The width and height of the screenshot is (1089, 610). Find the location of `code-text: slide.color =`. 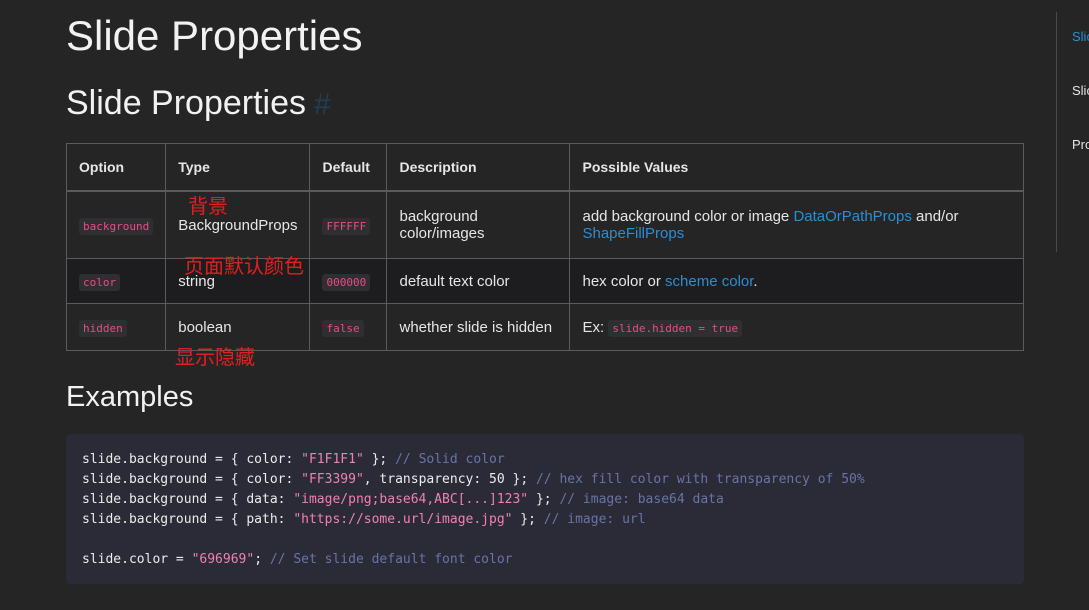

code-text: slide.color = is located at coordinates (137, 559).